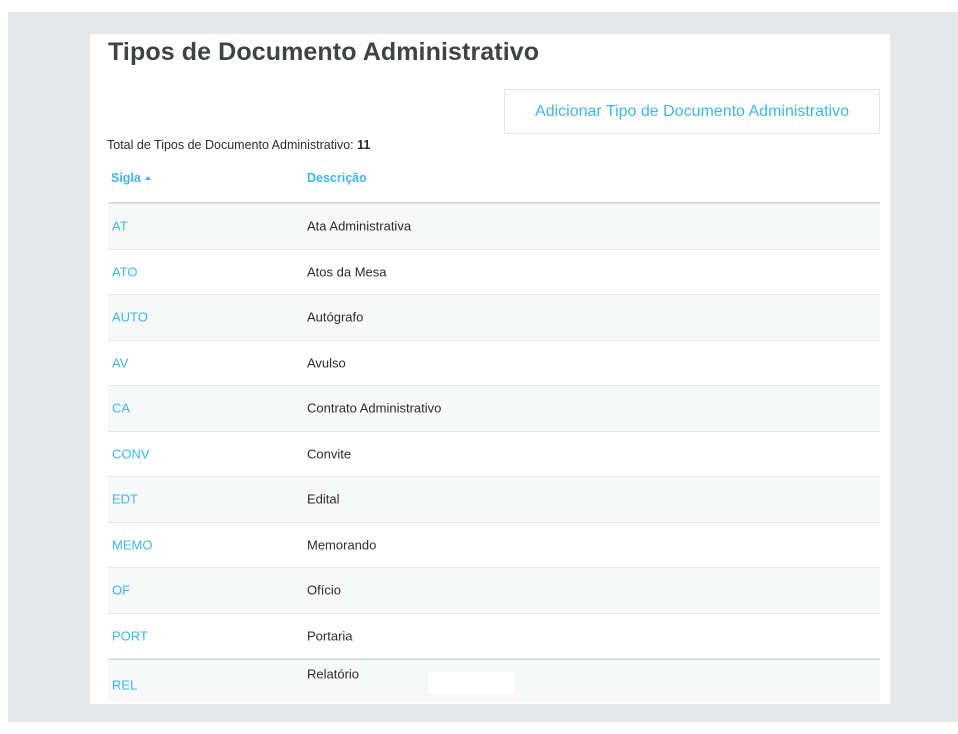 The height and width of the screenshot is (734, 958). I want to click on sigla-link: MEMO, so click(132, 544).